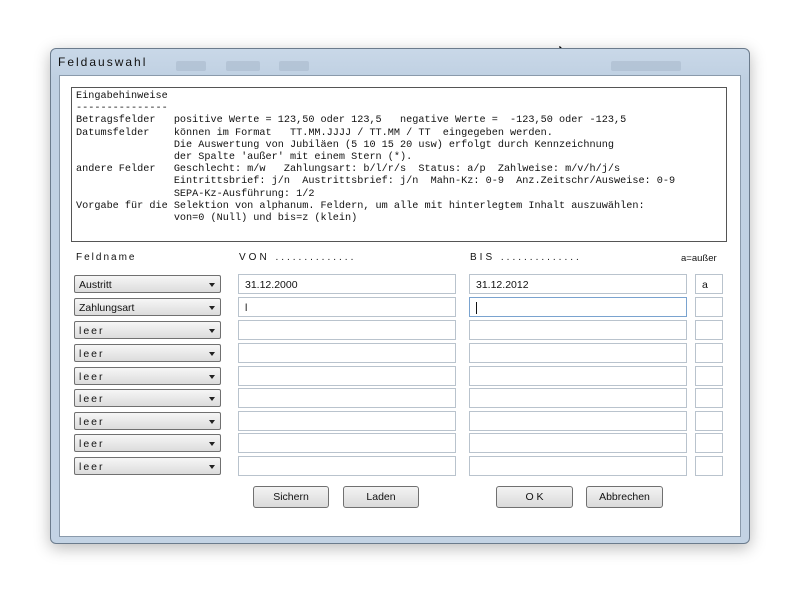  What do you see at coordinates (246, 308) in the screenshot?
I see `von-value: l` at bounding box center [246, 308].